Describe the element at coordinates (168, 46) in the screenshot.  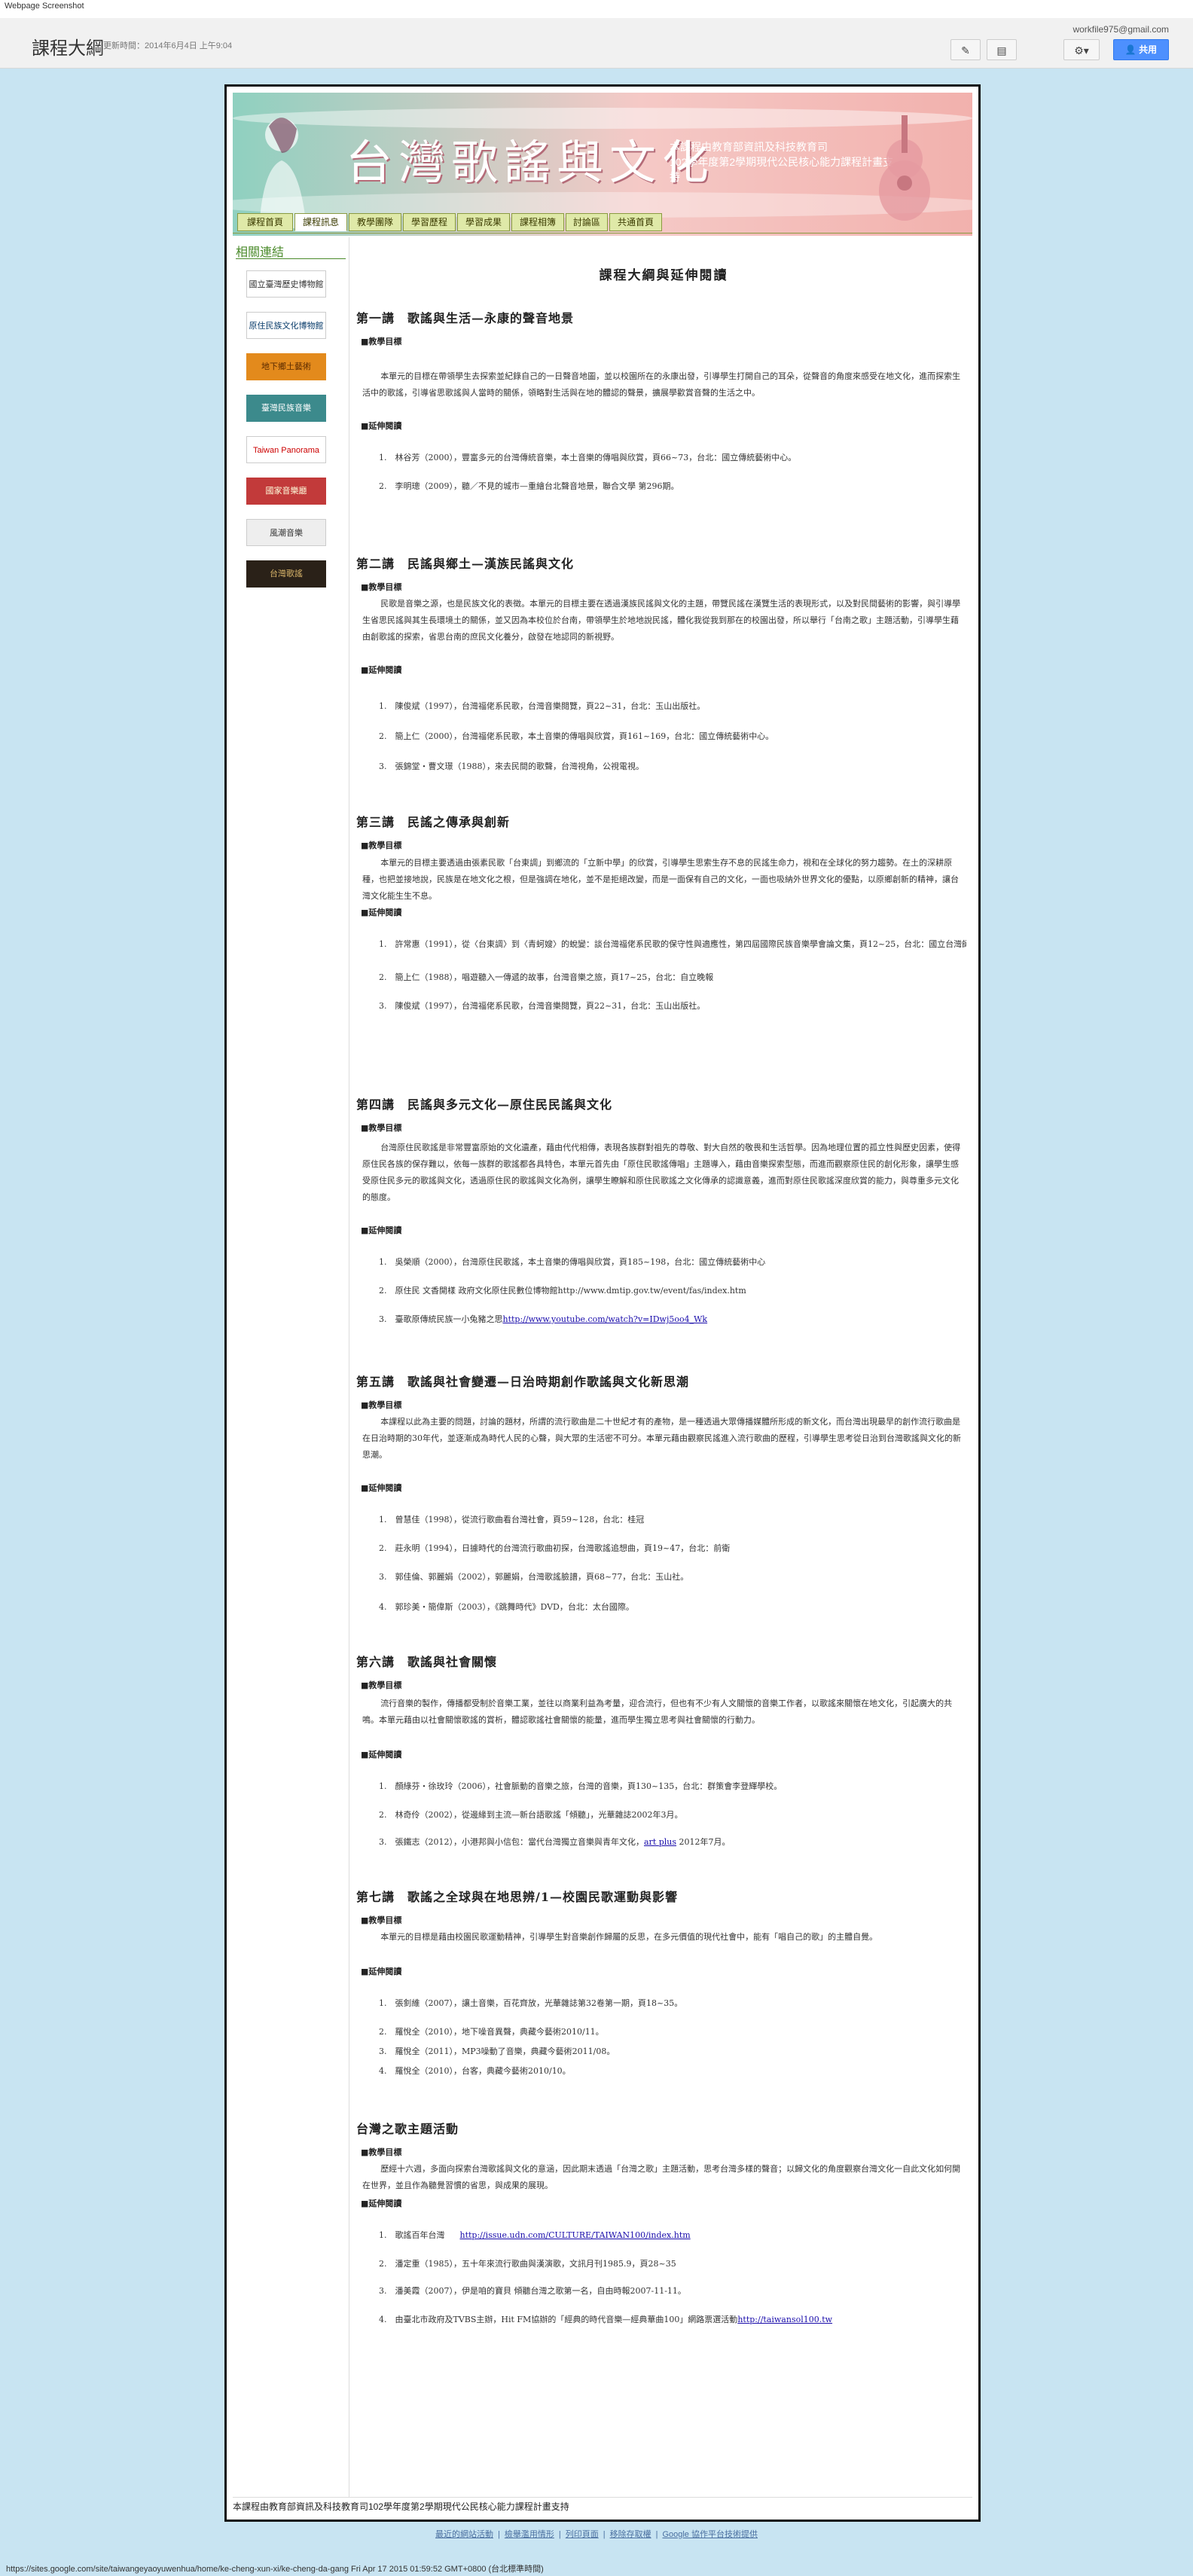
I see `updated-time: 更新時間：2014年6月4日 上午9:04` at that location.